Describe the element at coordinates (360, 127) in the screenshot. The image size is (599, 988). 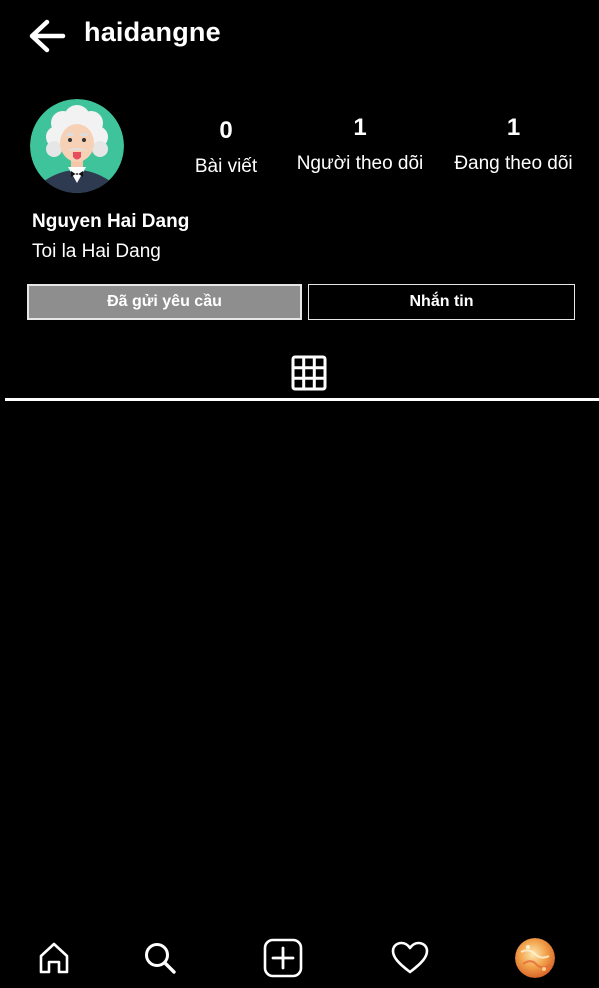
I see `followers-count: 1` at that location.